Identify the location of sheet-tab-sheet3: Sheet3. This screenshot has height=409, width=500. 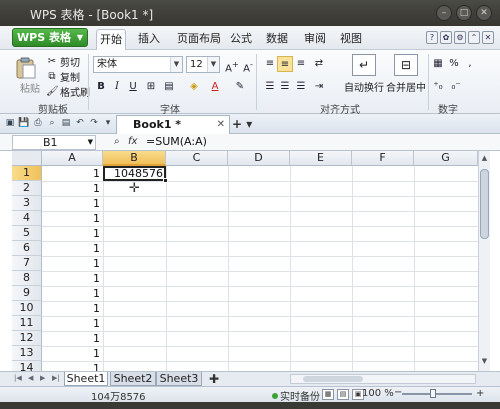
(179, 379).